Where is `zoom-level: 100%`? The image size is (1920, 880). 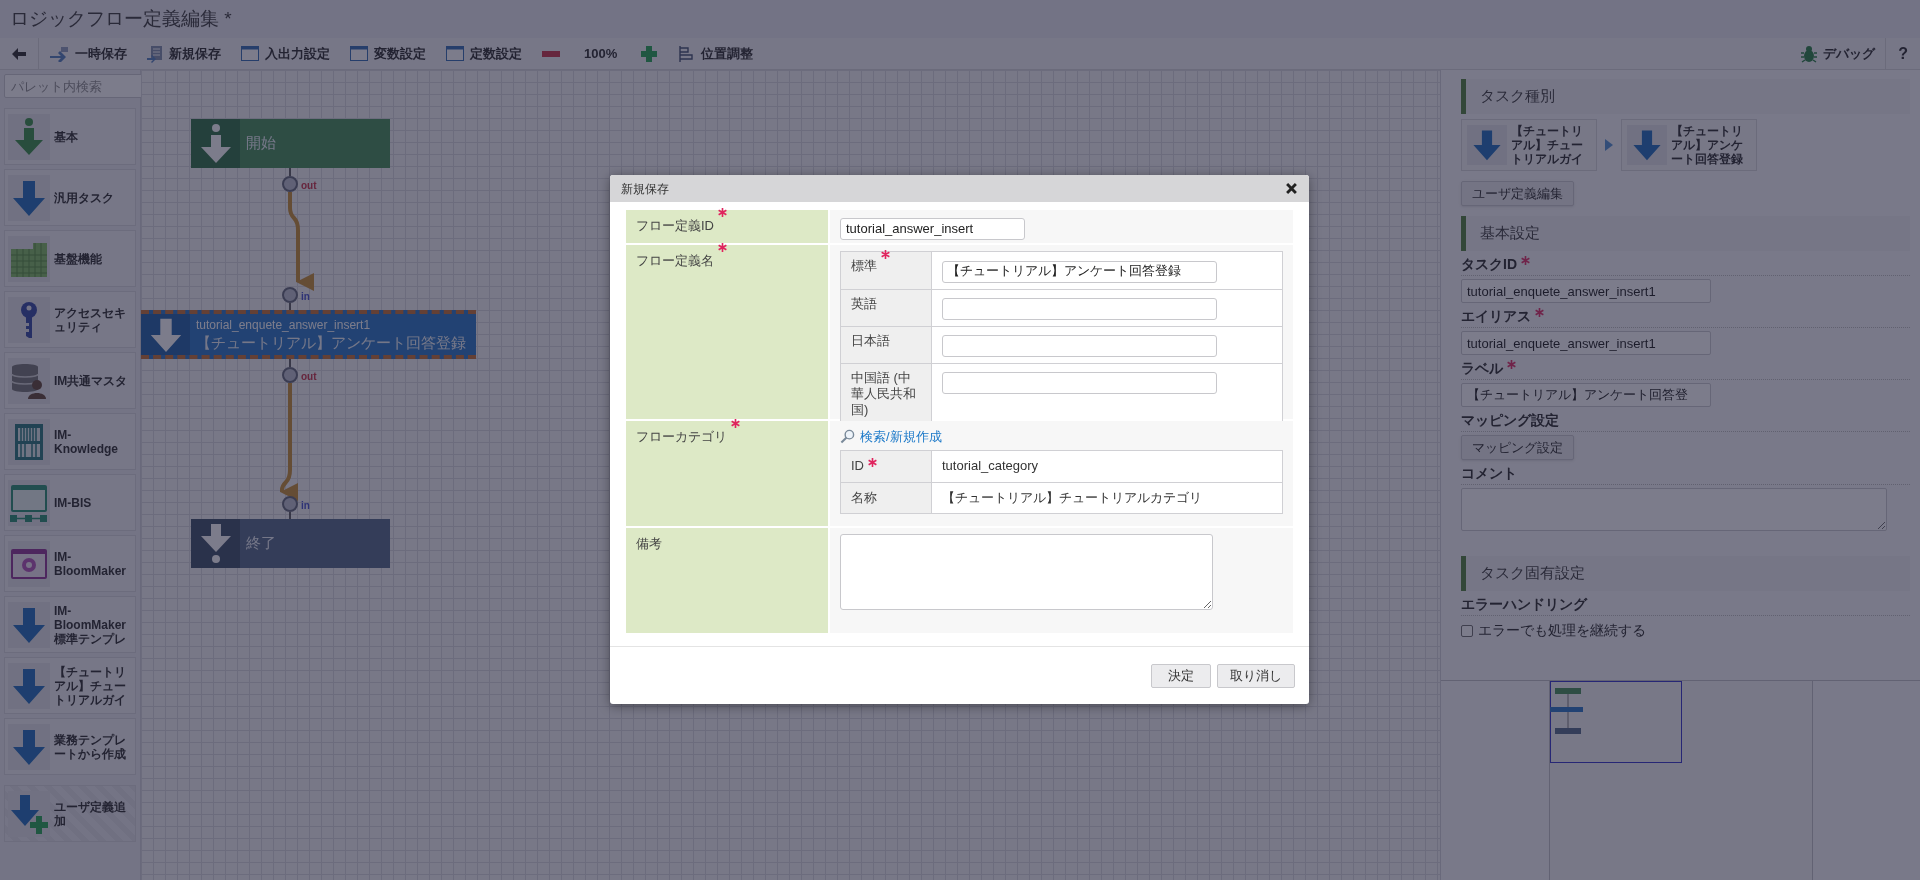
zoom-level: 100% is located at coordinates (601, 53).